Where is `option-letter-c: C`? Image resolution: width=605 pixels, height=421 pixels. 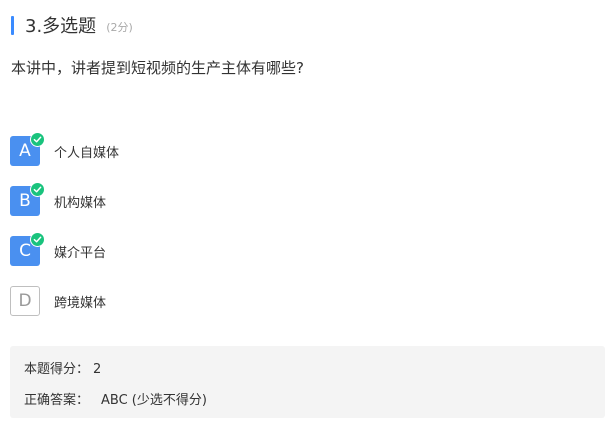 option-letter-c: C is located at coordinates (27, 249).